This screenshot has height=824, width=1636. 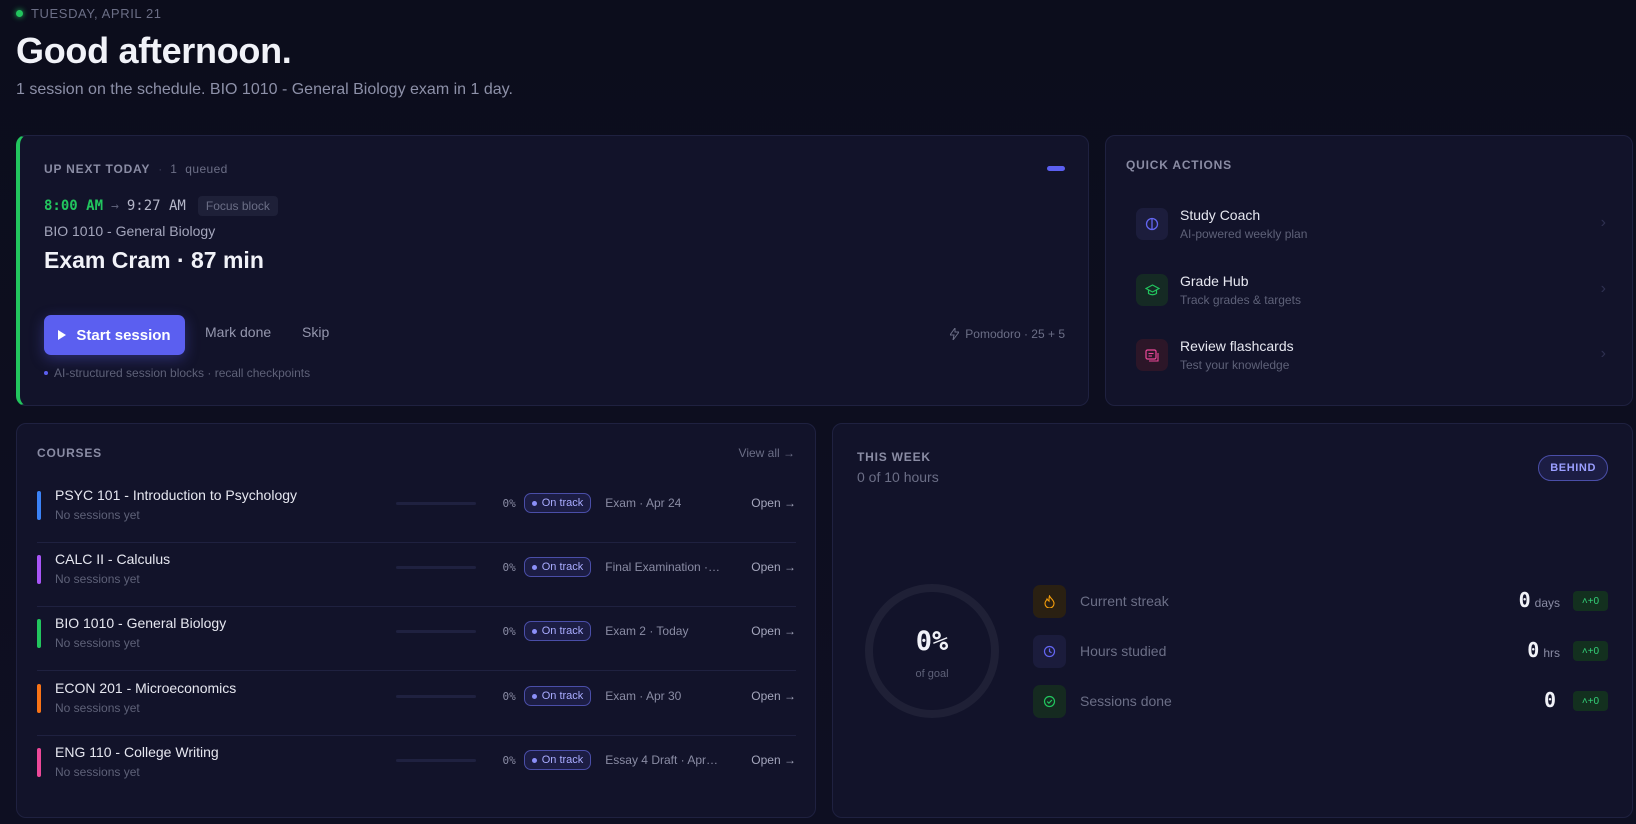 What do you see at coordinates (1056, 168) in the screenshot?
I see `queue-indicator` at bounding box center [1056, 168].